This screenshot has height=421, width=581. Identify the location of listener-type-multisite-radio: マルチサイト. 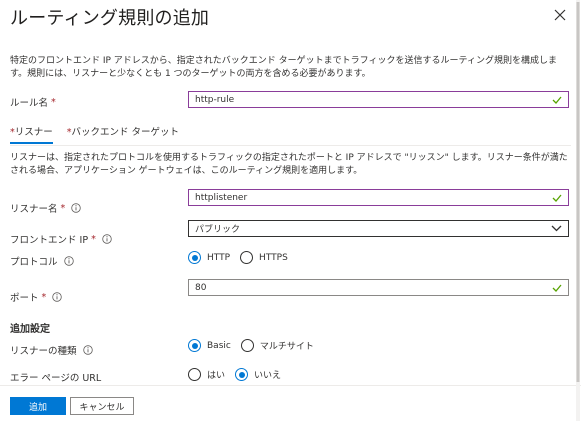
(277, 345).